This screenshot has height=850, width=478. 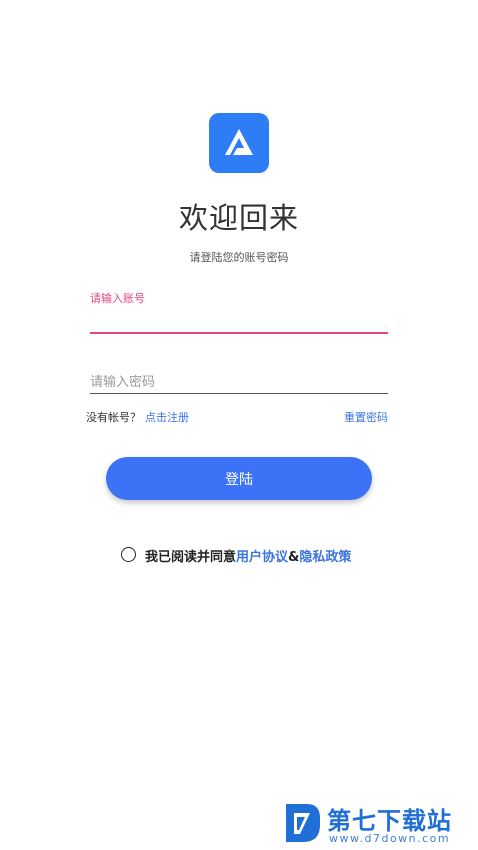 I want to click on login-button: 登陆, so click(x=239, y=478).